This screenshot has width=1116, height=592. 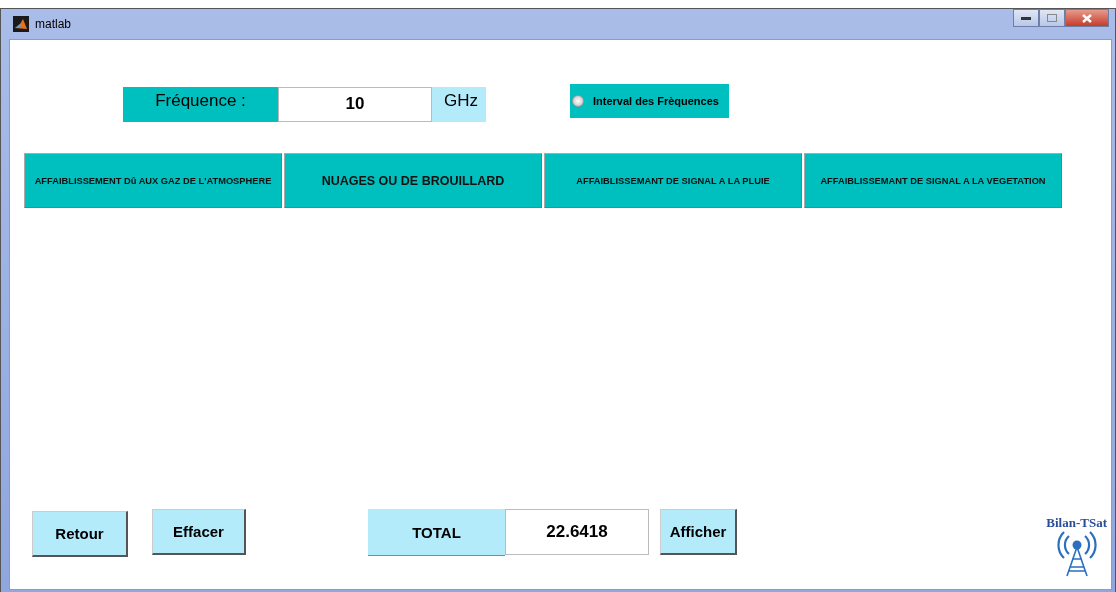 What do you see at coordinates (200, 104) in the screenshot?
I see `frequency-label: Fréquence :` at bounding box center [200, 104].